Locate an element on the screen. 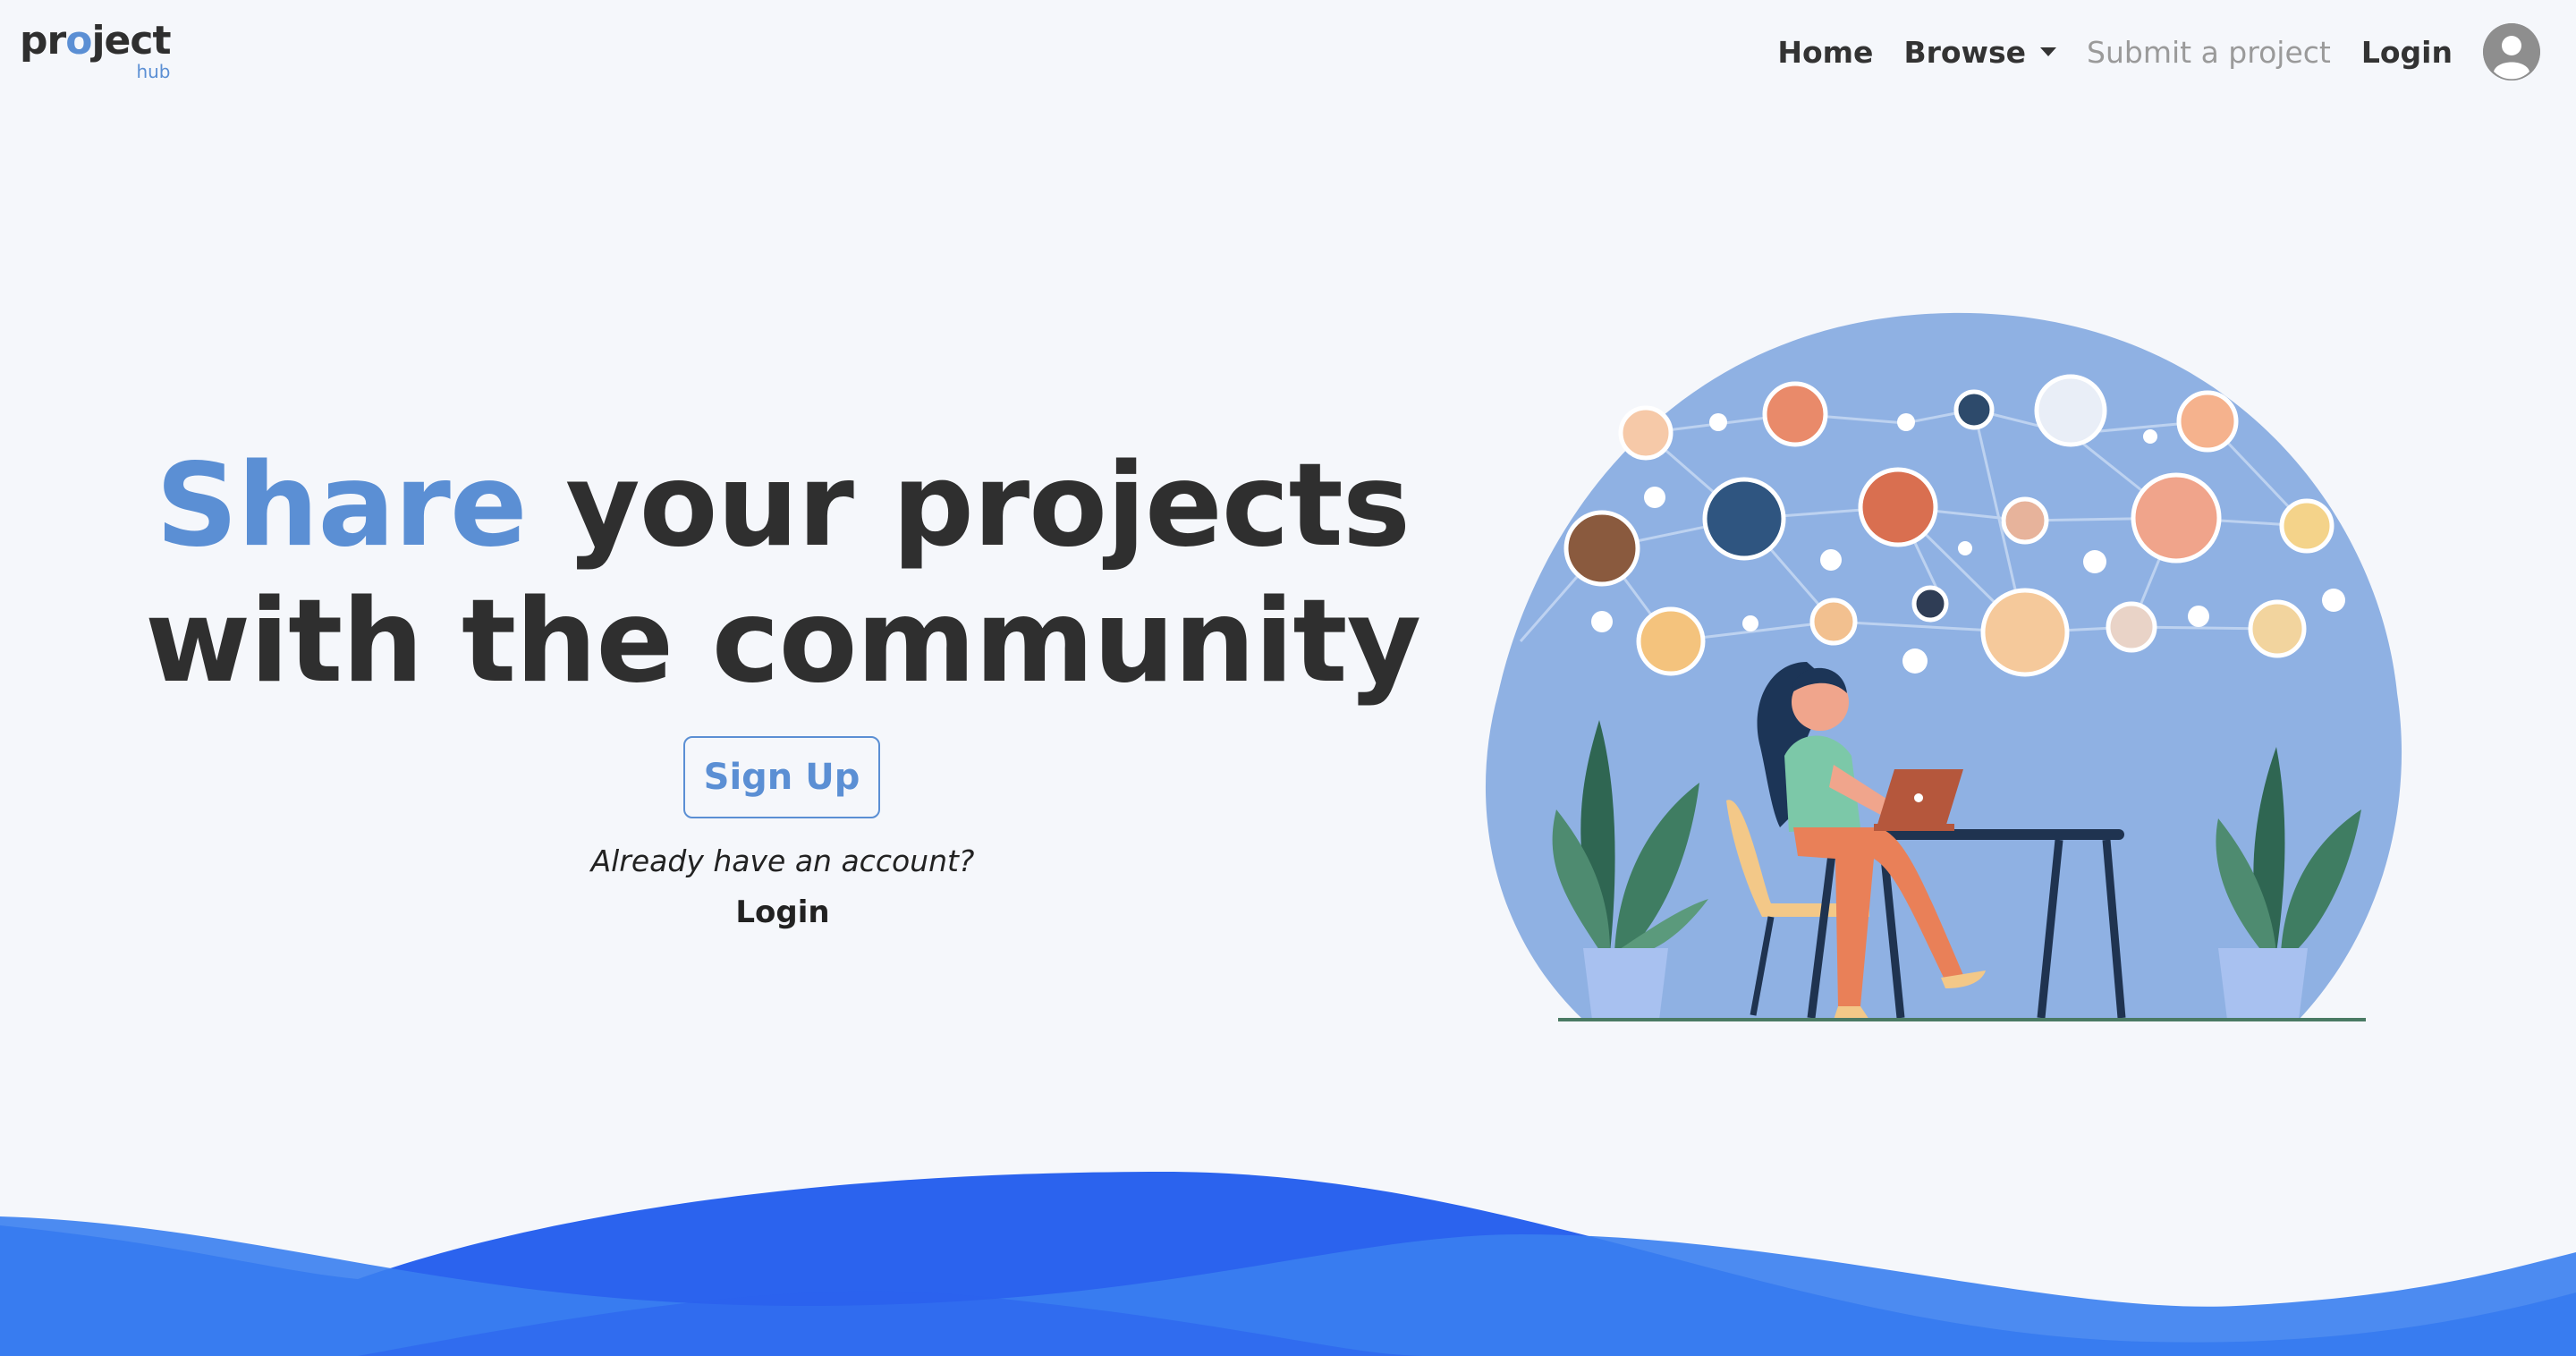 The width and height of the screenshot is (2576, 1356). already-have-account-text: Already have an account? is located at coordinates (782, 860).